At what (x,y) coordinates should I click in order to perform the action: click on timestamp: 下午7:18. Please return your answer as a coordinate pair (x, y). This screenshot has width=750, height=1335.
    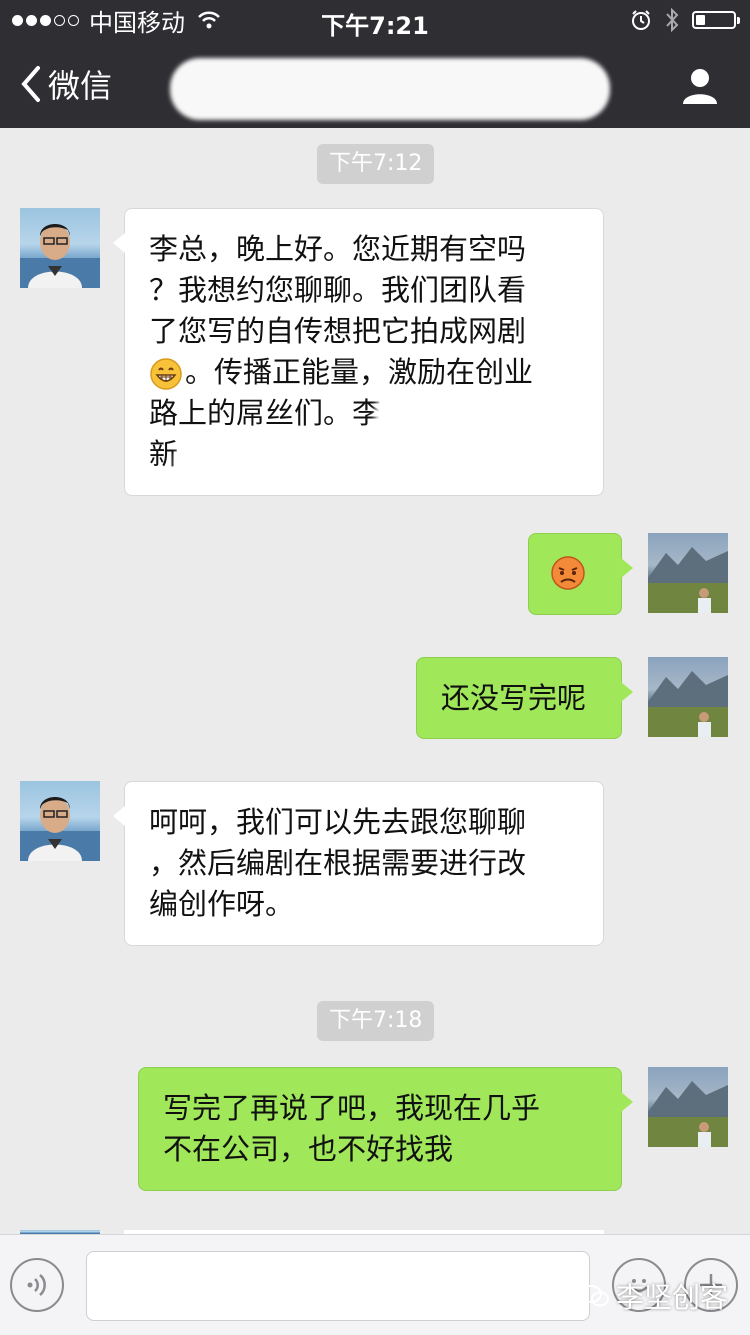
    Looking at the image, I should click on (376, 1021).